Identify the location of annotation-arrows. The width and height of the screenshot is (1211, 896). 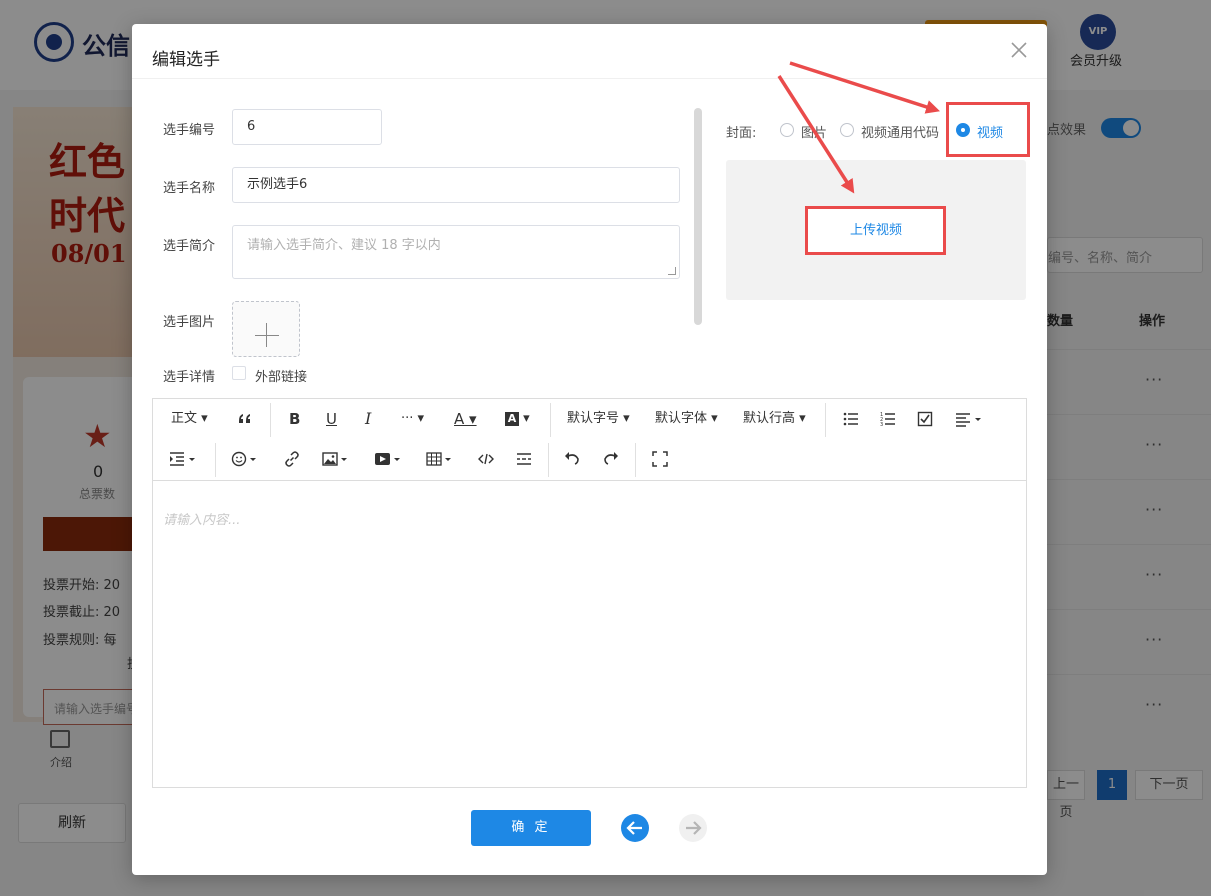
(858, 127).